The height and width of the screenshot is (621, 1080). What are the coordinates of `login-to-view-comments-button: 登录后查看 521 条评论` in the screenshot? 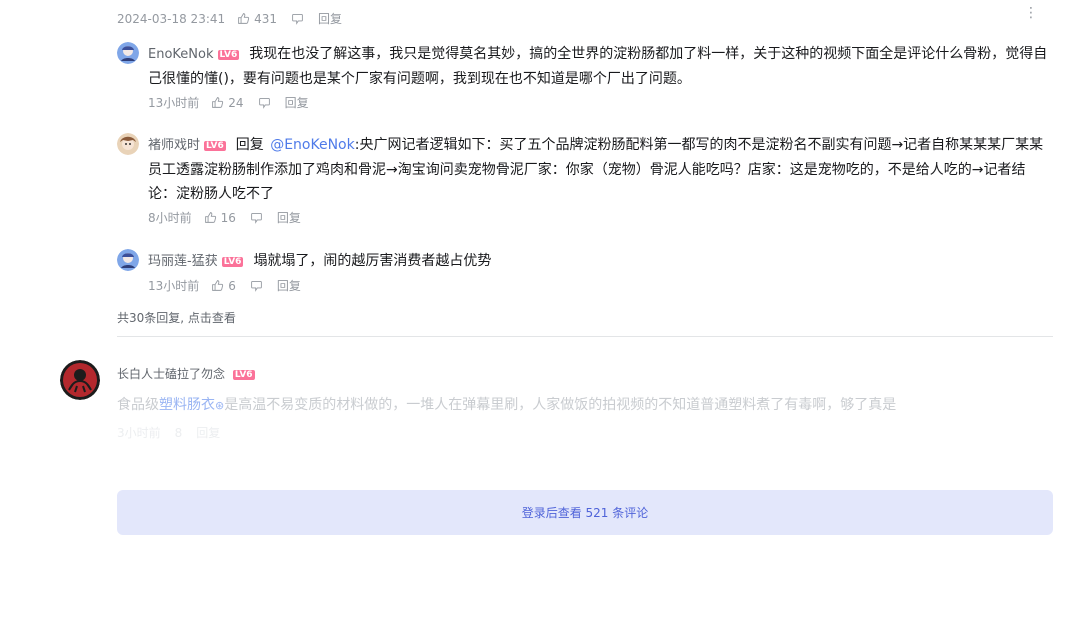 It's located at (585, 512).